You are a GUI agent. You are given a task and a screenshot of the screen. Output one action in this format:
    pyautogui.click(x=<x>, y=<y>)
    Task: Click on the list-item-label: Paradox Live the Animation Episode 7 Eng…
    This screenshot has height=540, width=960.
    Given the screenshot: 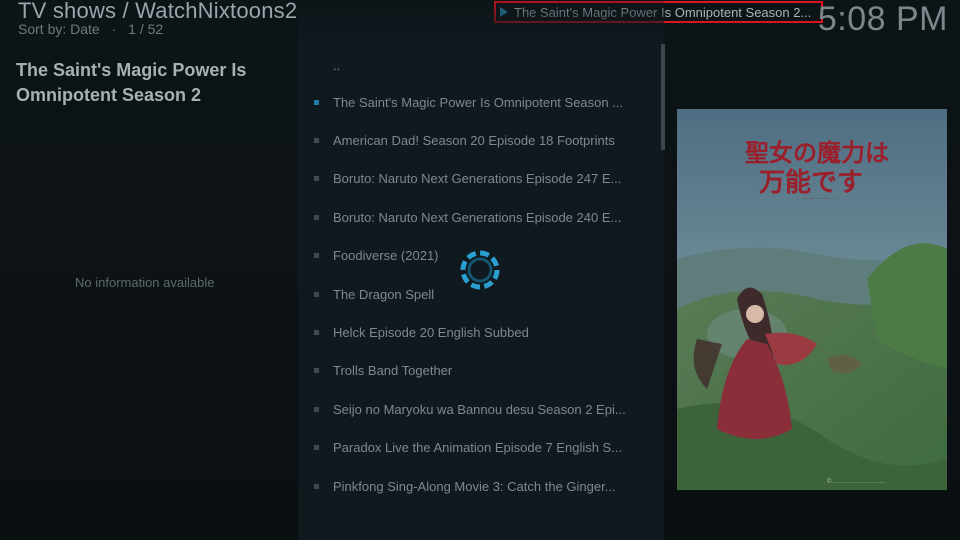 What is the action you would take?
    pyautogui.click(x=478, y=447)
    